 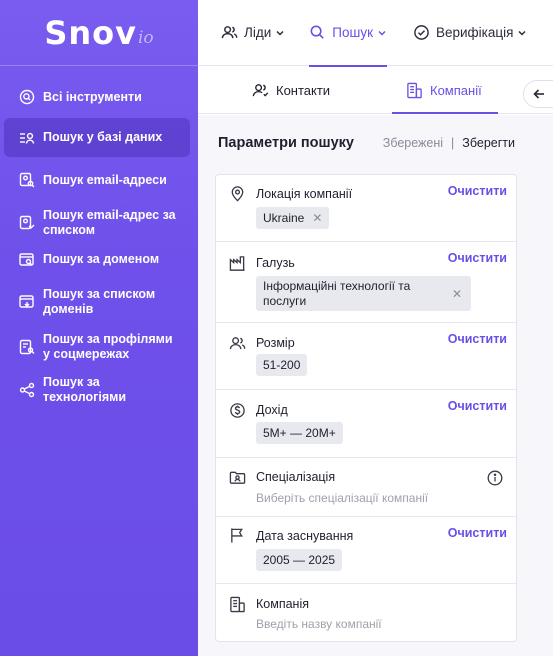 I want to click on founded-chip: 2005 — 2025, so click(x=299, y=560).